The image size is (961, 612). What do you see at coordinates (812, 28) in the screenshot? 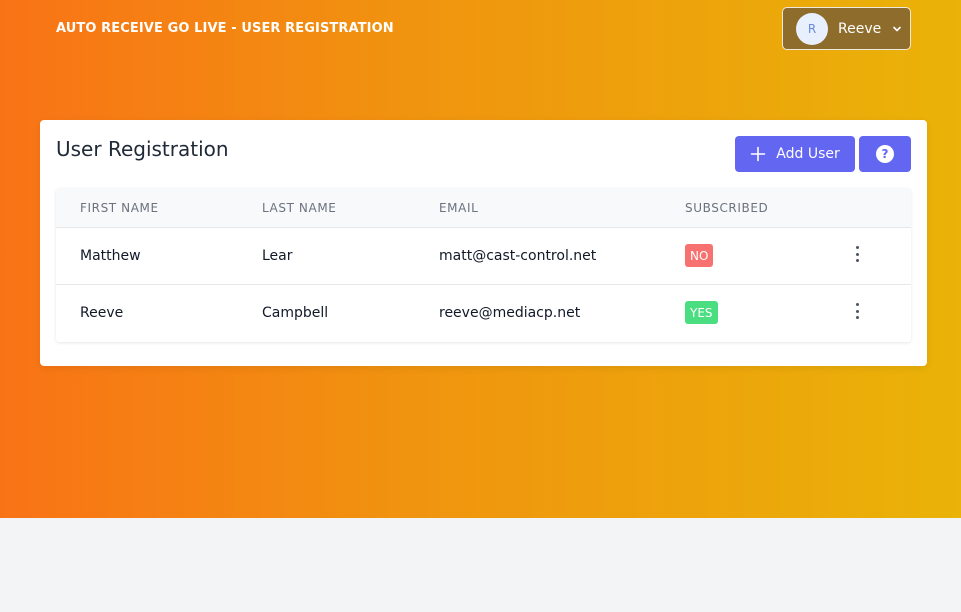
I see `avatar: R` at bounding box center [812, 28].